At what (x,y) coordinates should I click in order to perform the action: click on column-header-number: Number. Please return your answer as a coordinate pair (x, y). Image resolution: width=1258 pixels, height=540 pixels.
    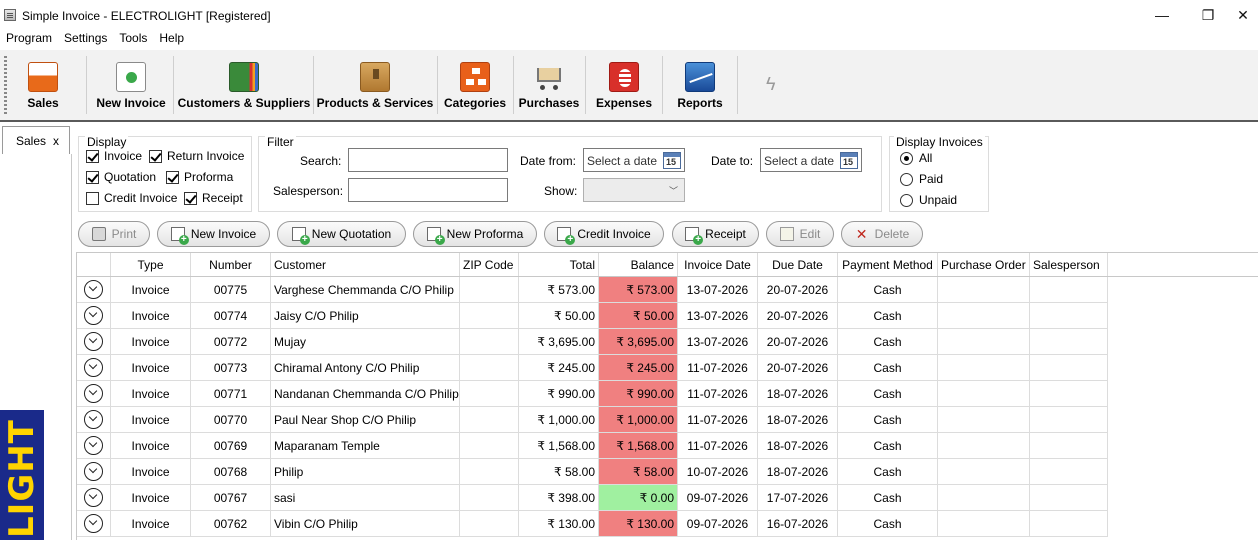
    Looking at the image, I should click on (231, 264).